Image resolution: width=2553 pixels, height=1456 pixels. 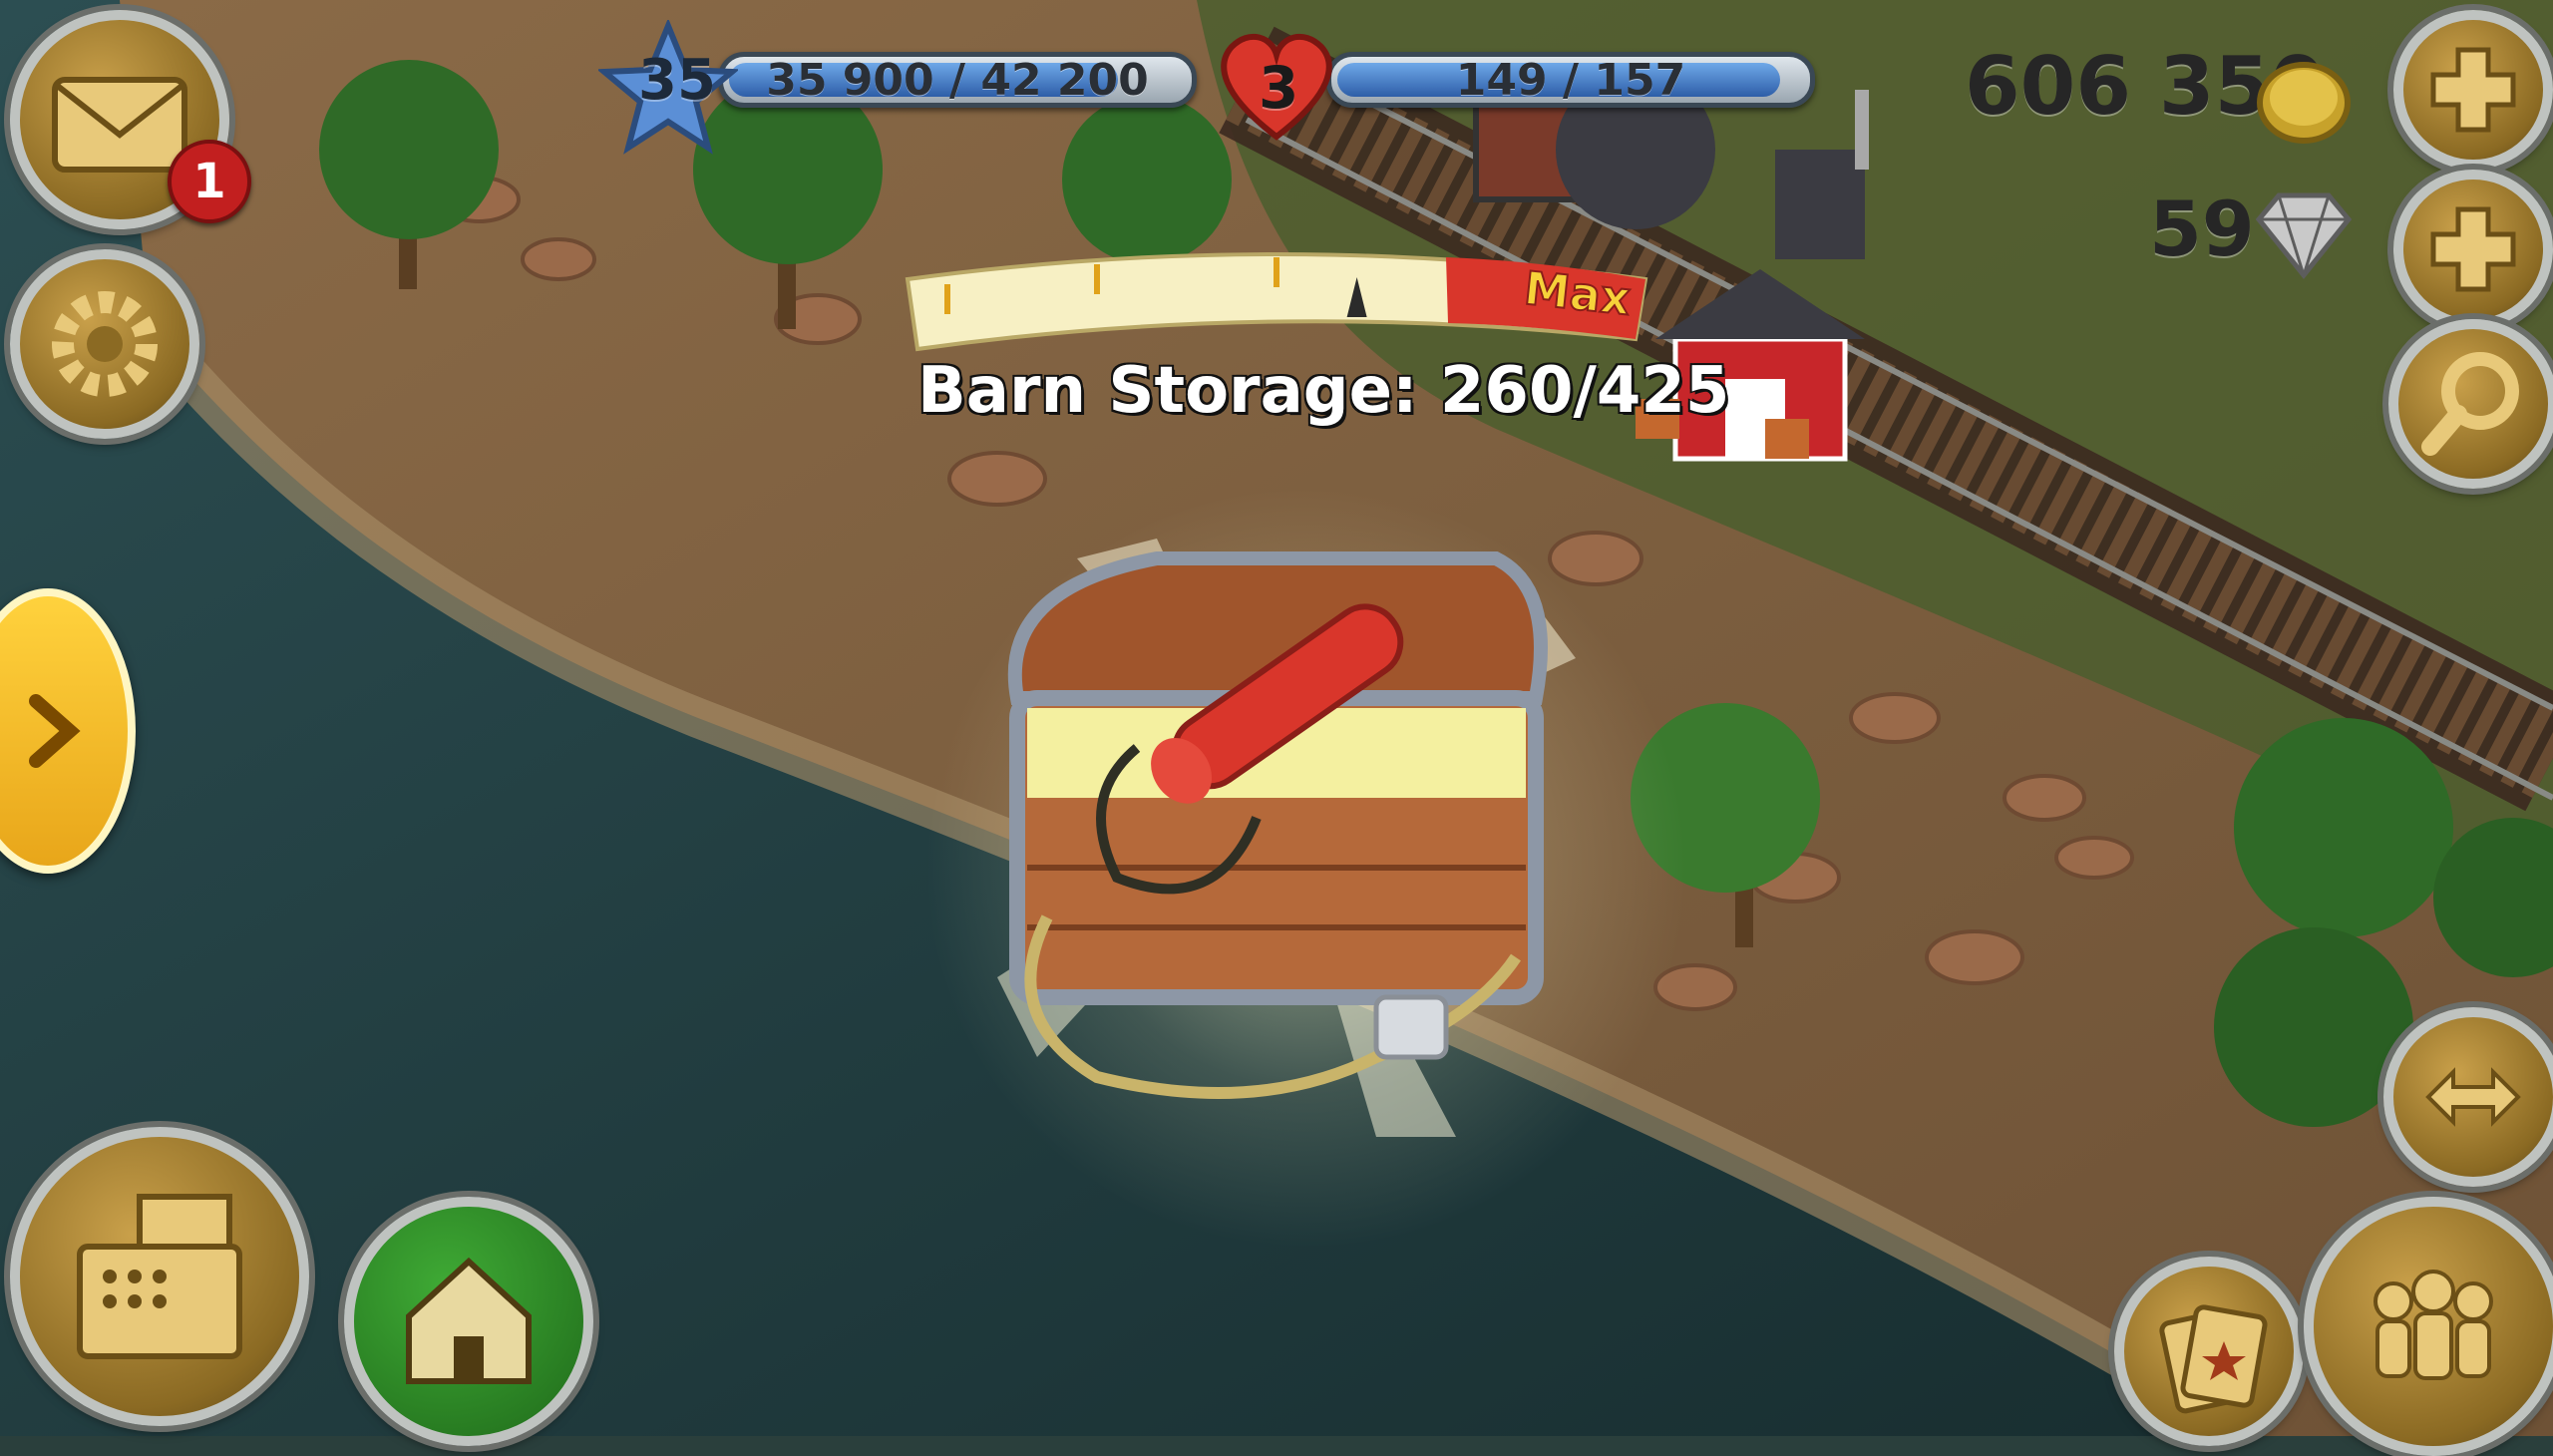 What do you see at coordinates (2304, 103) in the screenshot?
I see `coin-icon` at bounding box center [2304, 103].